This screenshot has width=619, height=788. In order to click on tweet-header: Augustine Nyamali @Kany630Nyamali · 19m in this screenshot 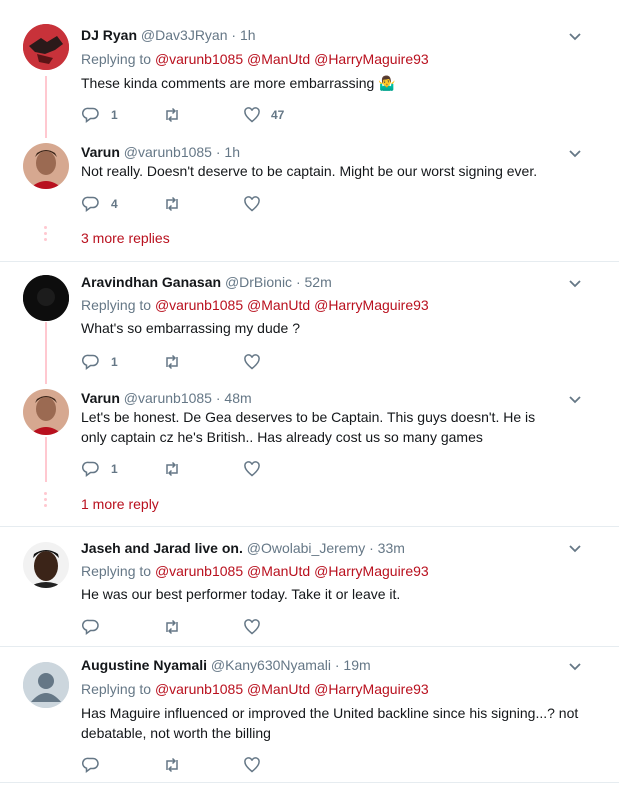, I will do `click(226, 665)`.